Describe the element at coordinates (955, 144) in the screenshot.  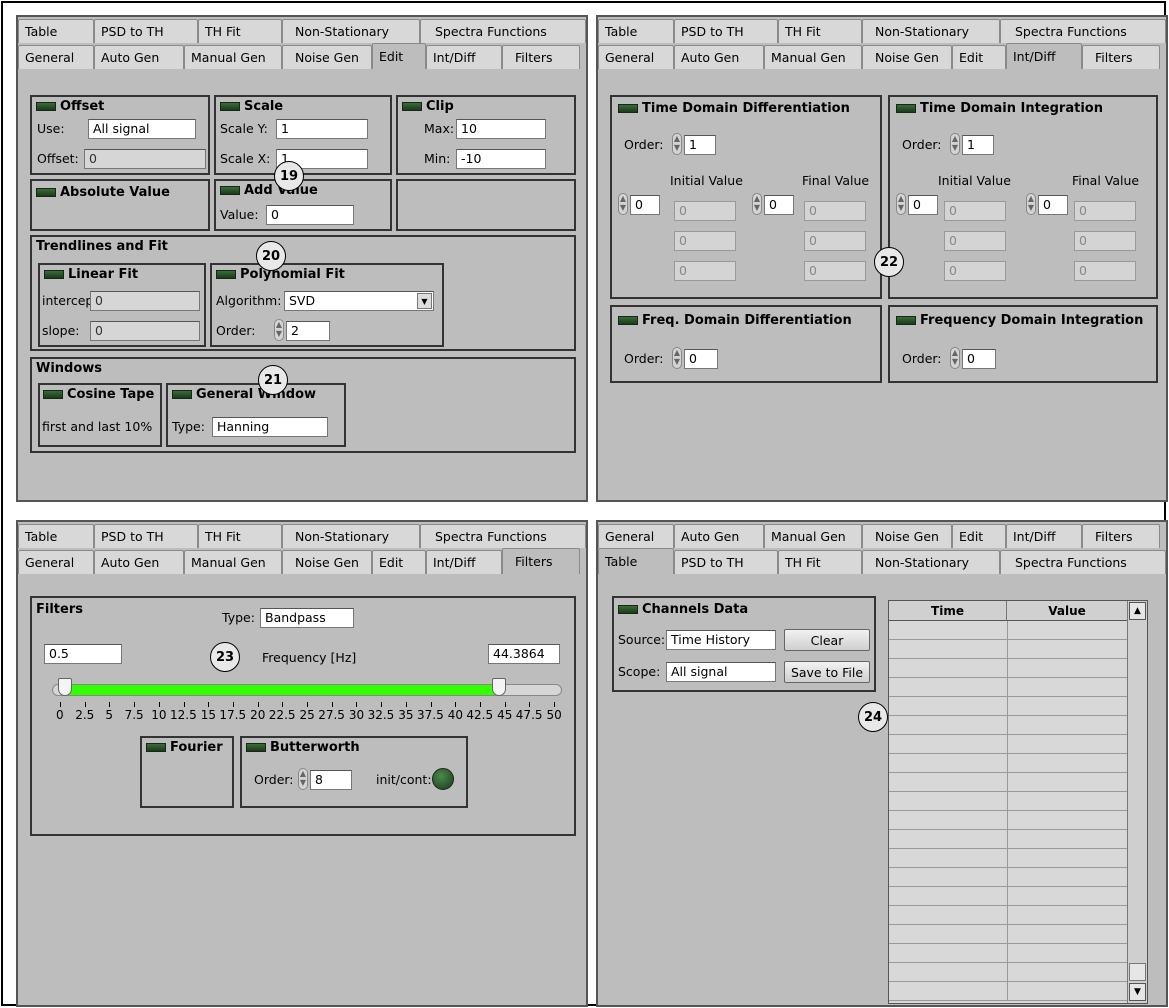
I see `tdi-order-spinner: ▲ ▼` at that location.